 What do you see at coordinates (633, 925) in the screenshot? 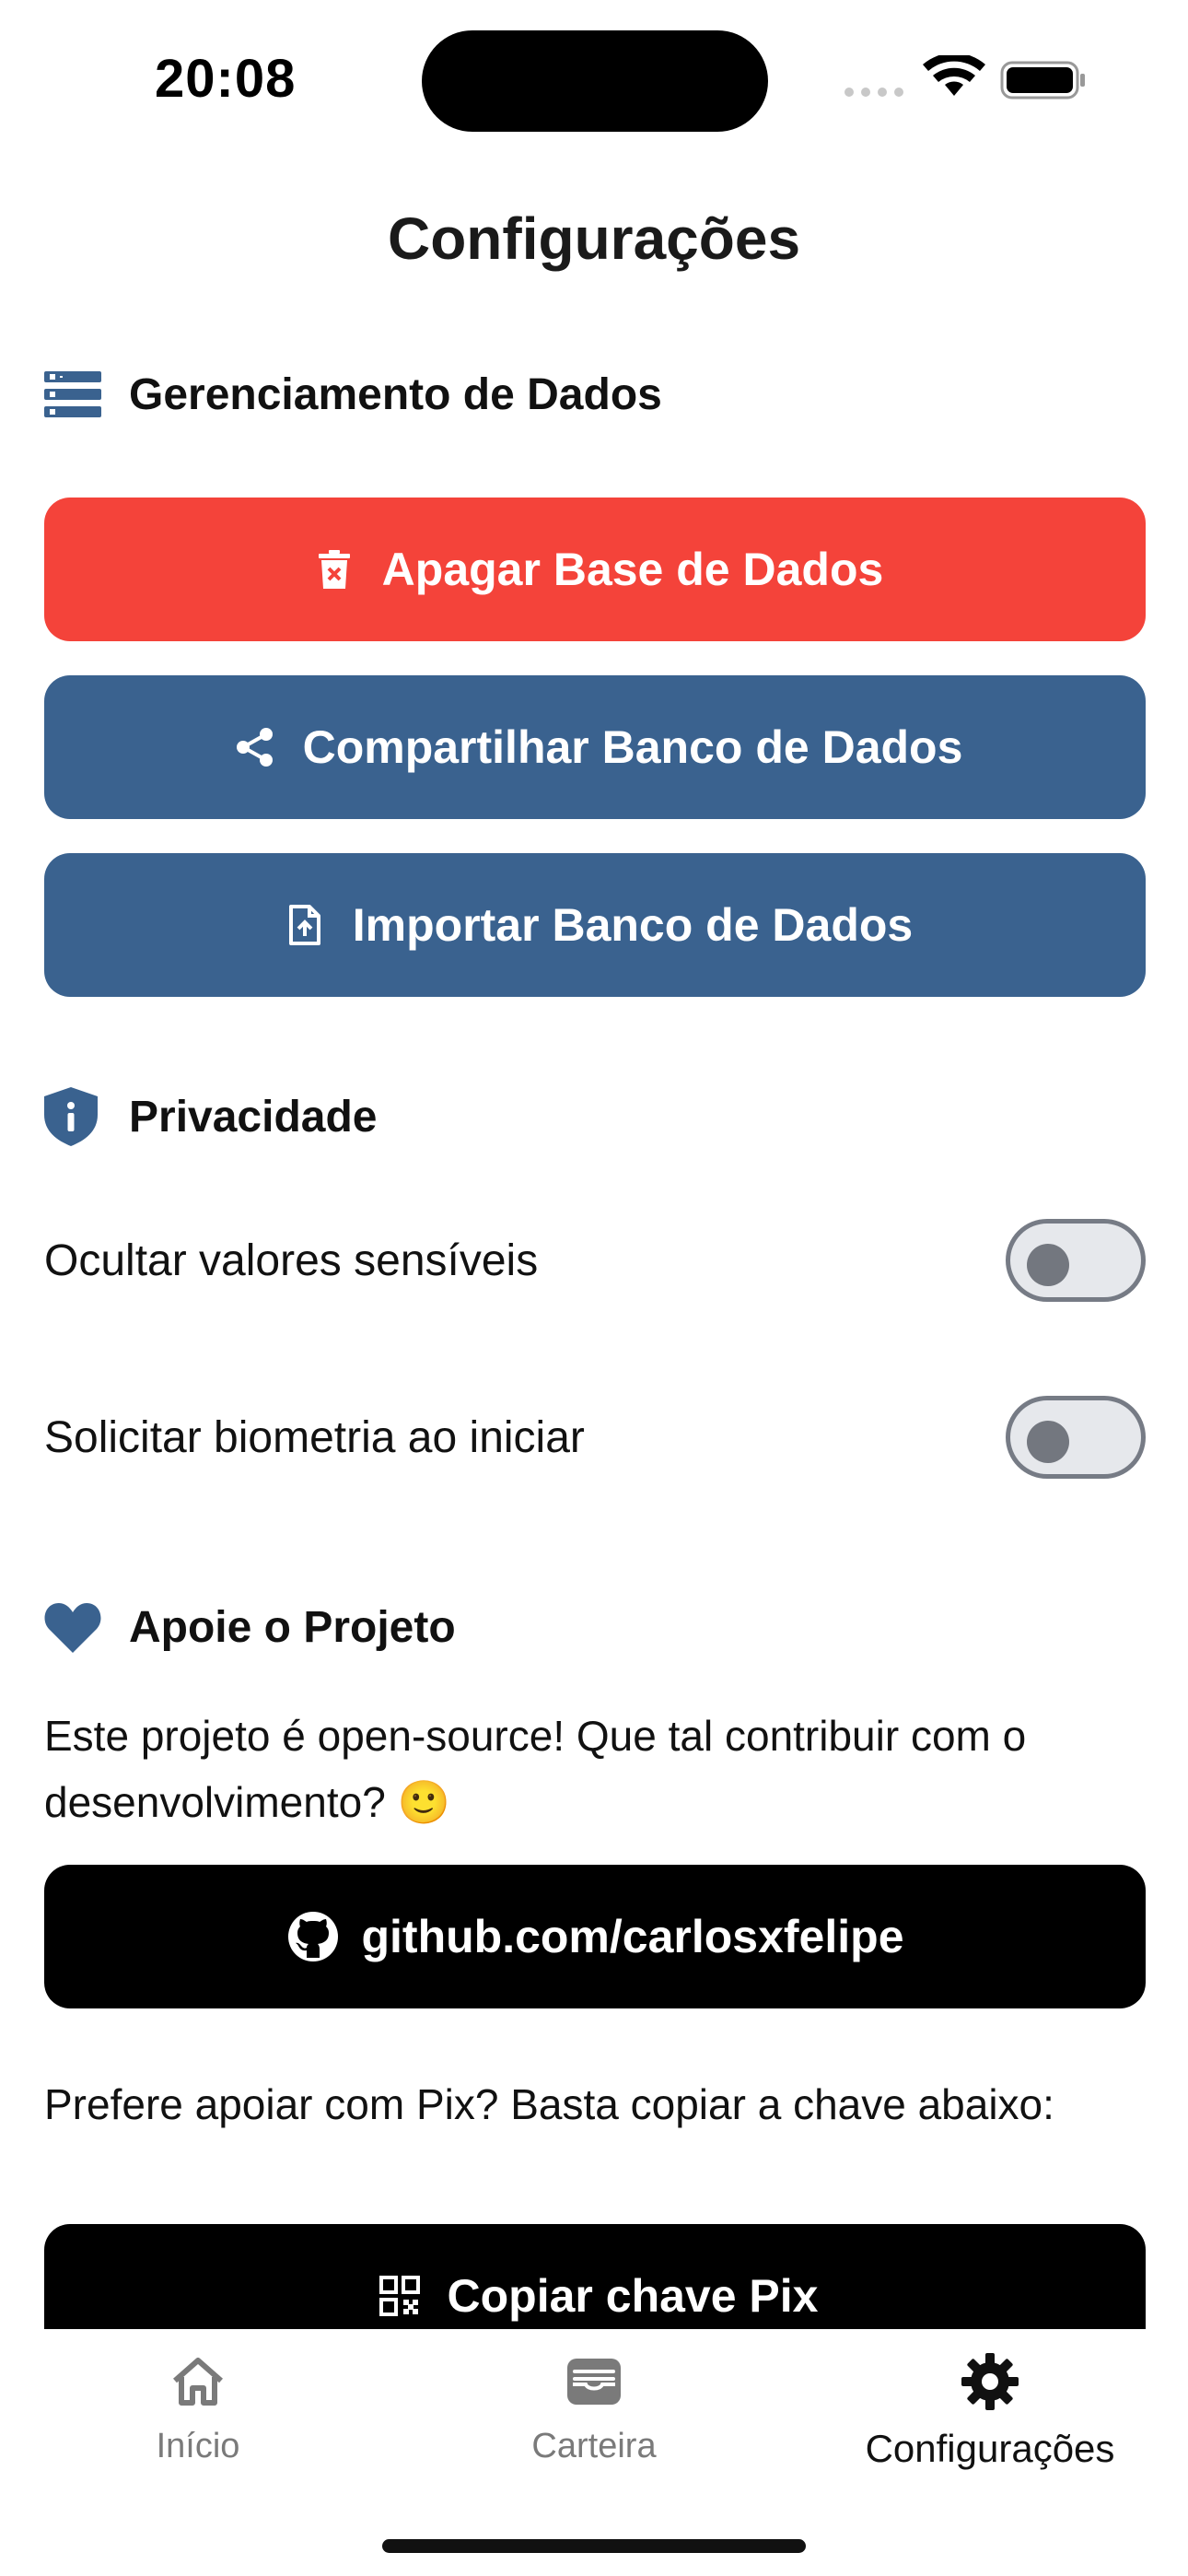
I see `import-database-label: Importar Banco de Dados` at bounding box center [633, 925].